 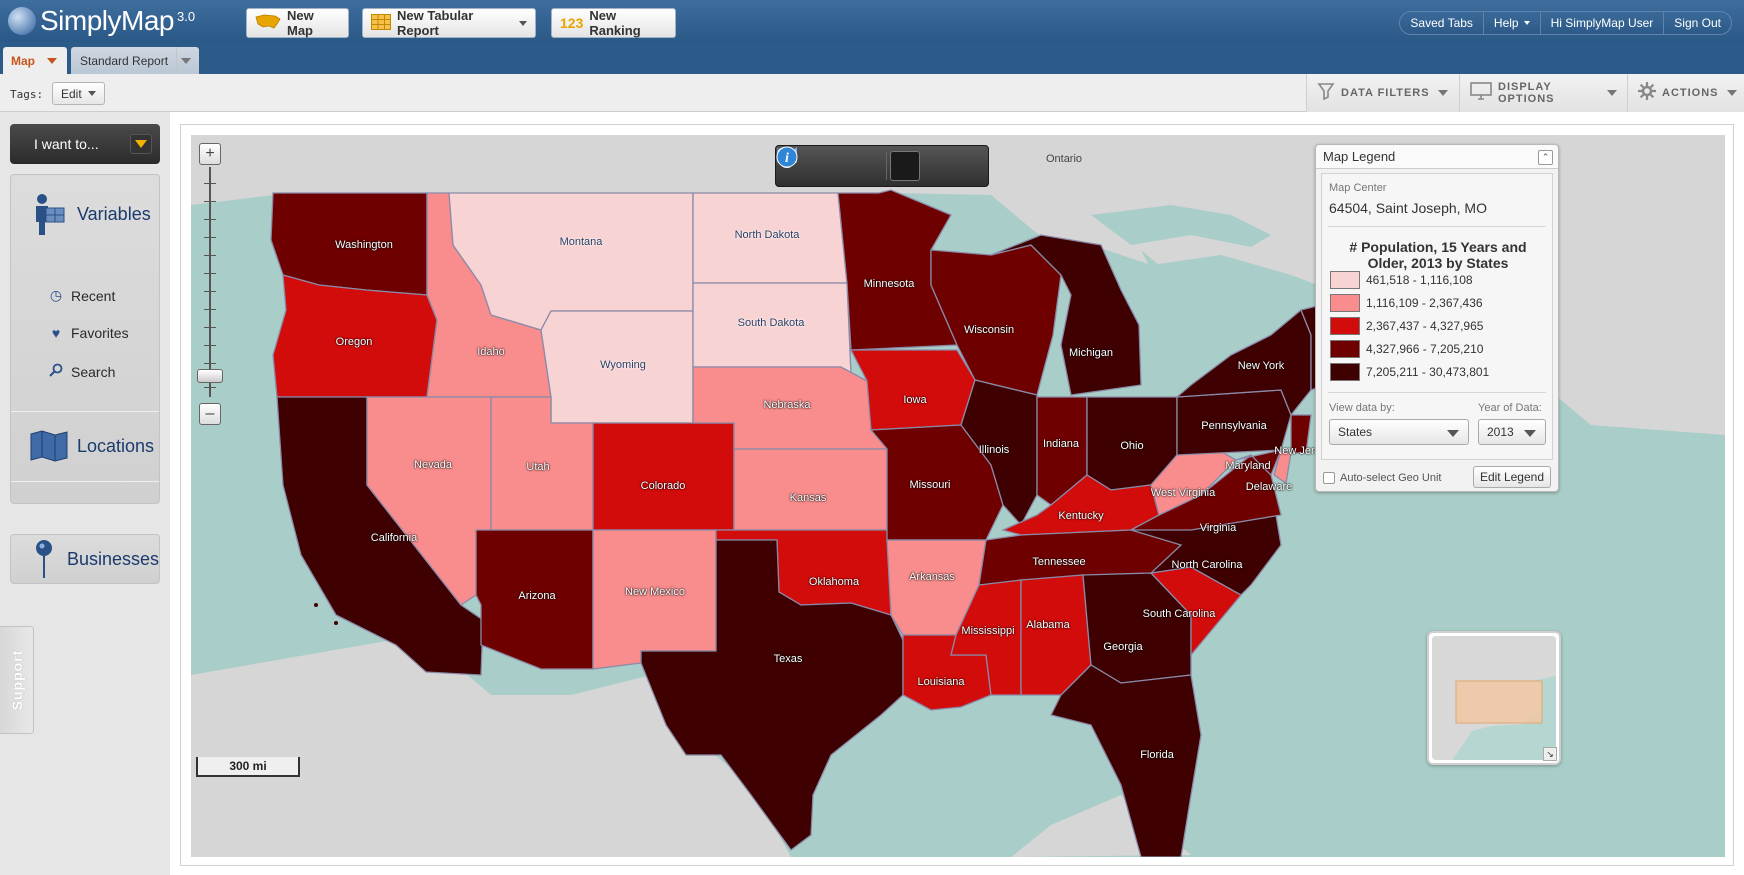 What do you see at coordinates (336, 623) in the screenshot?
I see `island-marker` at bounding box center [336, 623].